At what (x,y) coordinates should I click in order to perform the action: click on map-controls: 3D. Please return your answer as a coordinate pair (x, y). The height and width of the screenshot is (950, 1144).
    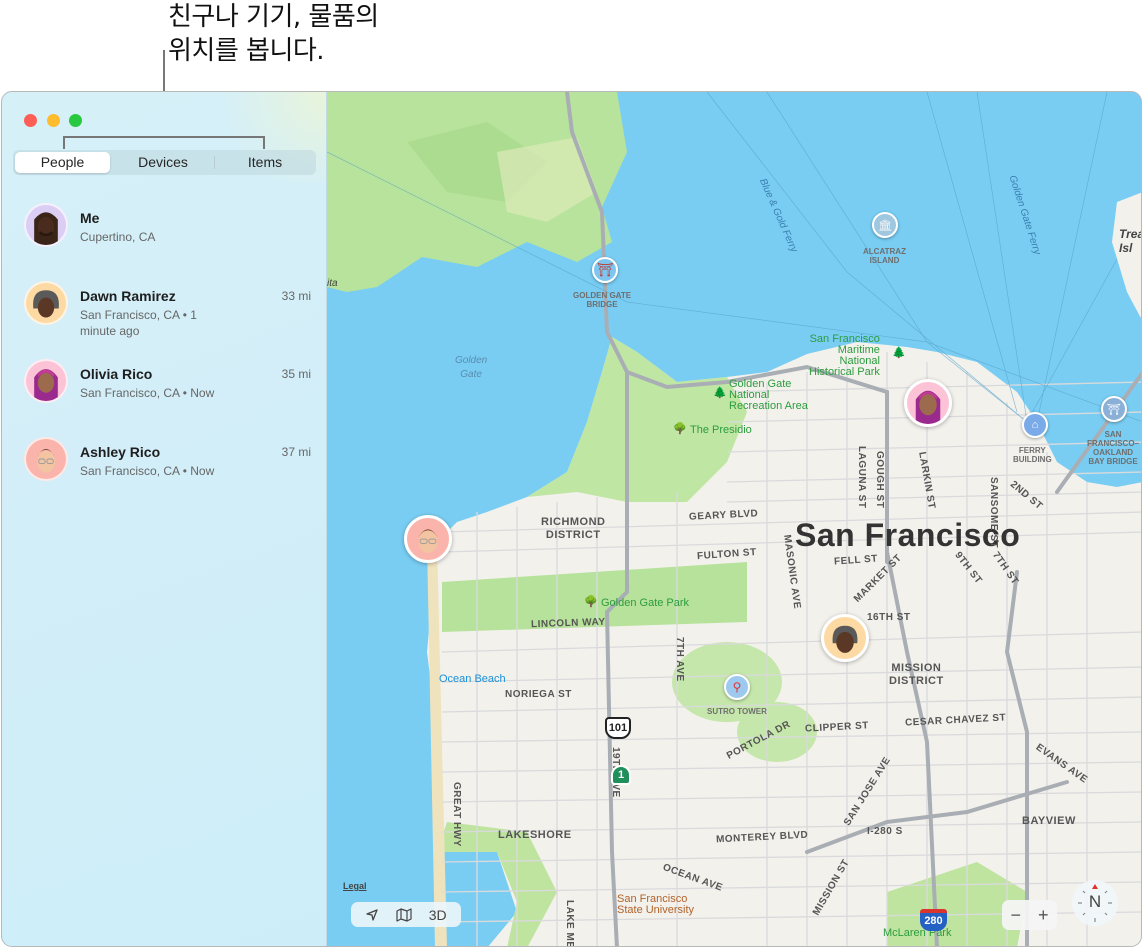
    Looking at the image, I should click on (406, 914).